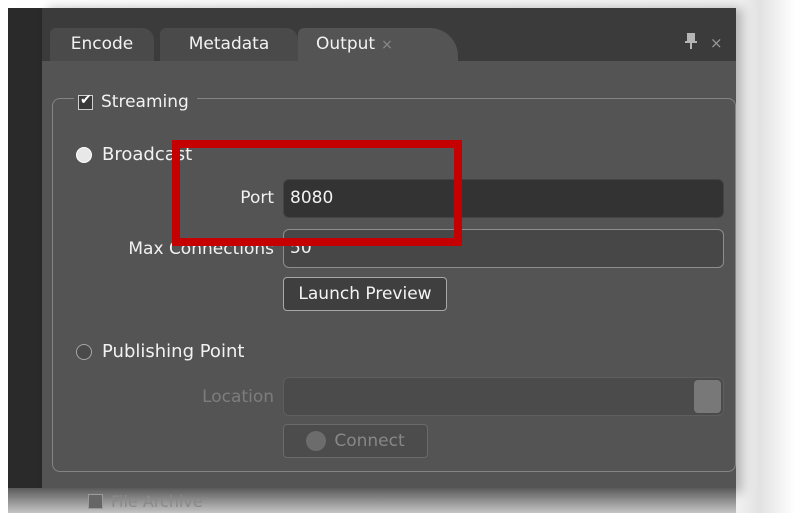  What do you see at coordinates (84, 351) in the screenshot?
I see `radio-unselected-icon` at bounding box center [84, 351].